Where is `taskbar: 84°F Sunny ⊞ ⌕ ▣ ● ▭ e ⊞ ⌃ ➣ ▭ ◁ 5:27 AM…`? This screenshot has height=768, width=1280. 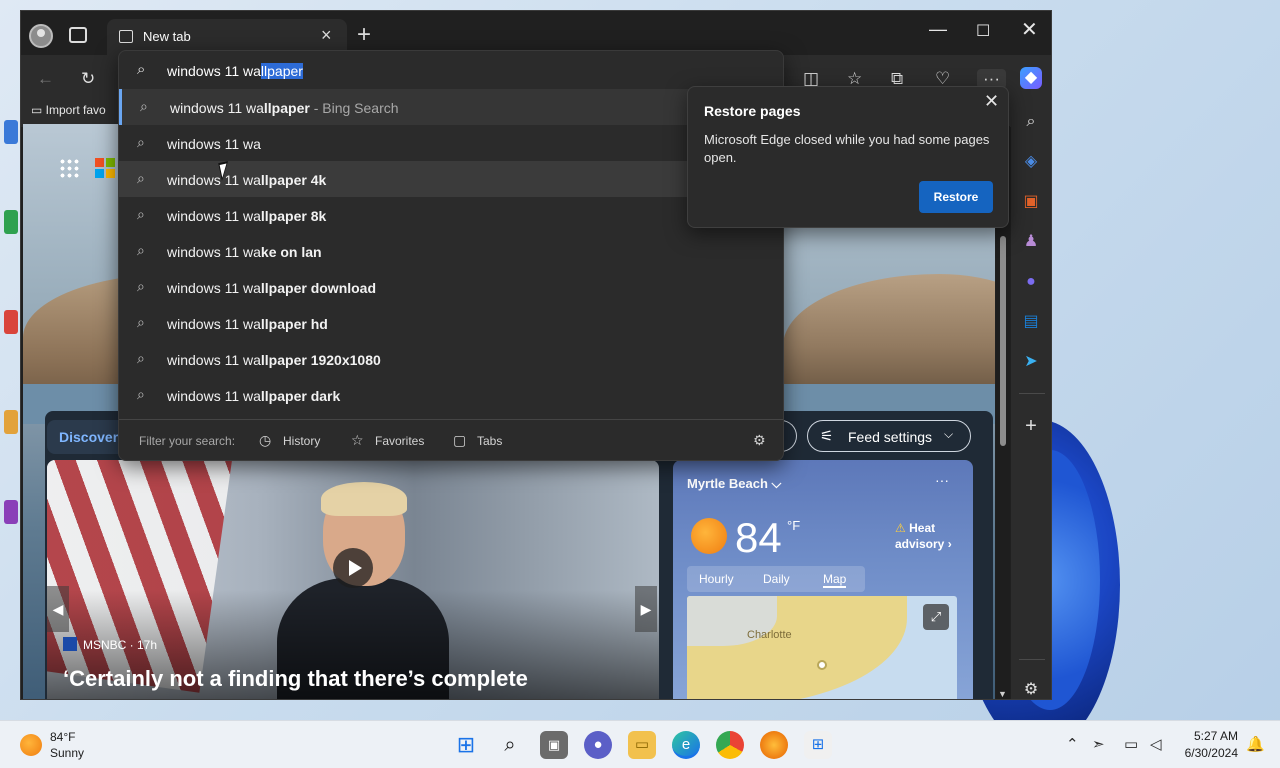 taskbar: 84°F Sunny ⊞ ⌕ ▣ ● ▭ e ⊞ ⌃ ➣ ▭ ◁ 5:27 AM… is located at coordinates (640, 744).